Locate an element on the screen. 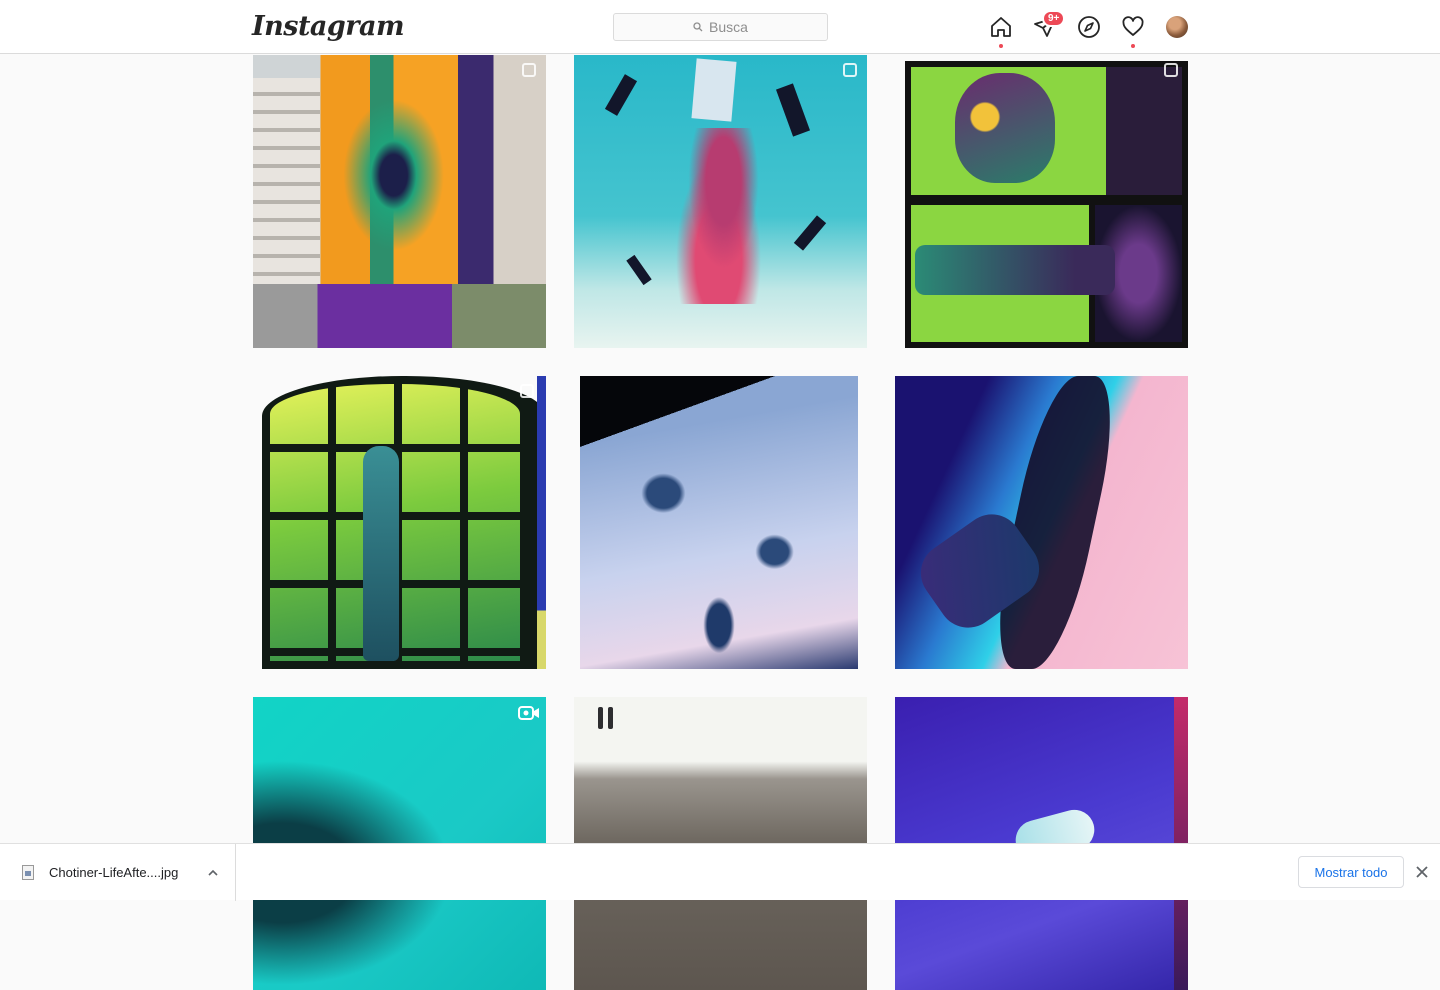  top-nav-bar: Instagram Busca 9+ is located at coordinates (720, 27).